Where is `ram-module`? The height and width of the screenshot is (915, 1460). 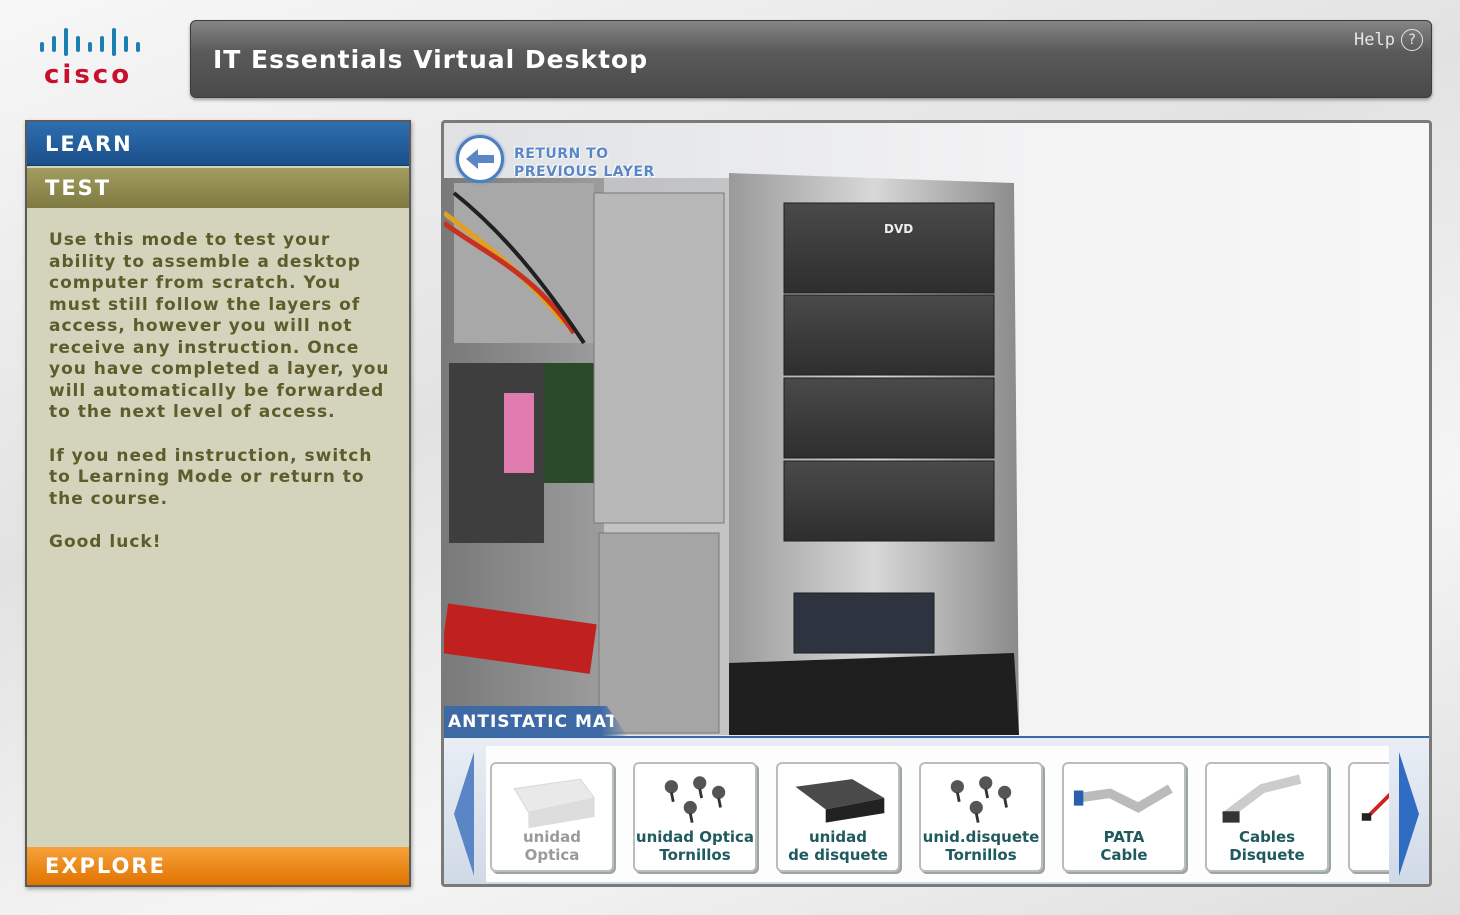 ram-module is located at coordinates (519, 433).